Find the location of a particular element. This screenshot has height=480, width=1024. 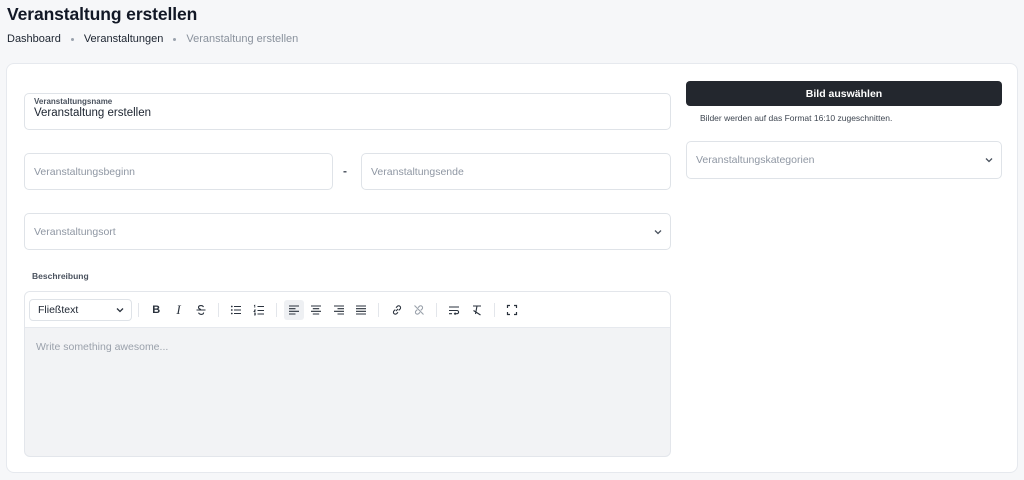

align-left-icon is located at coordinates (294, 309).